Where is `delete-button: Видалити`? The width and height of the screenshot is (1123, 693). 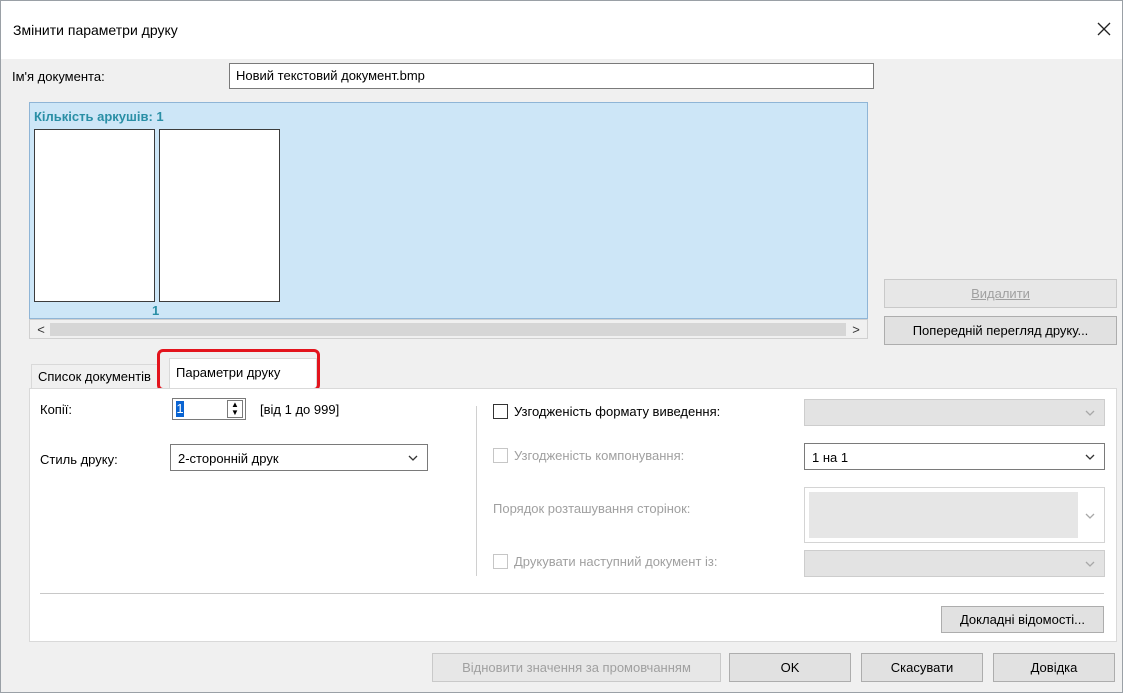 delete-button: Видалити is located at coordinates (1000, 293).